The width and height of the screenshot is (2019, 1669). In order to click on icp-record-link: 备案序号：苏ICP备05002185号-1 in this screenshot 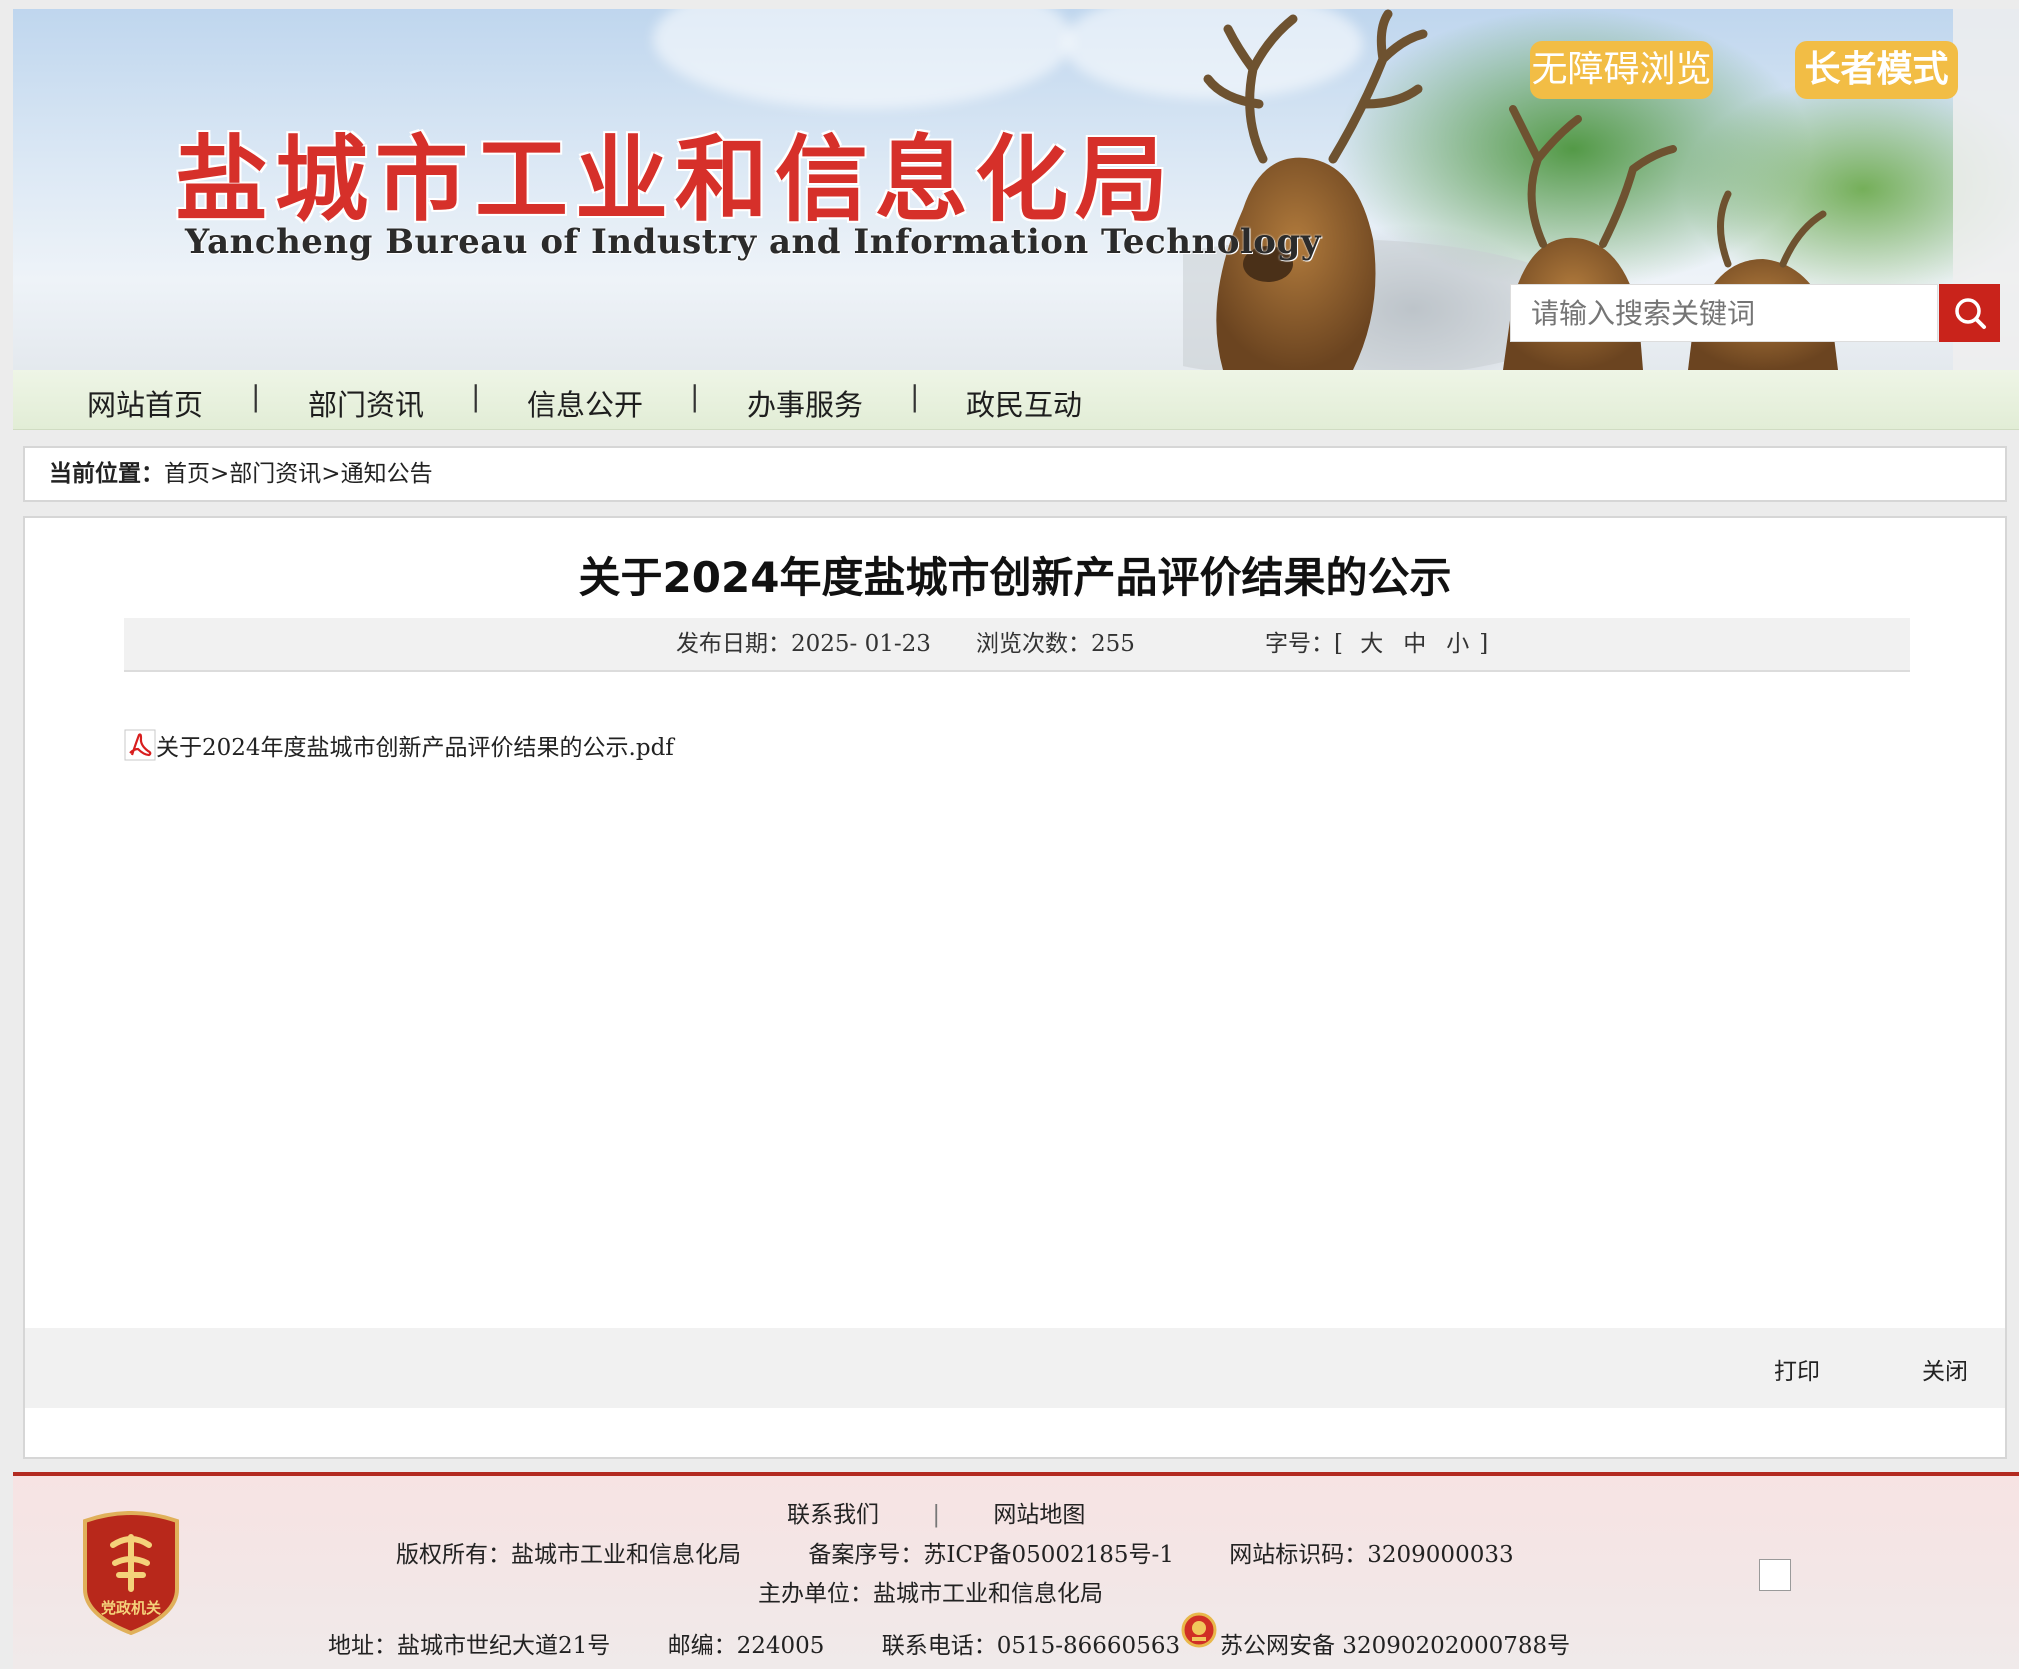, I will do `click(991, 1555)`.